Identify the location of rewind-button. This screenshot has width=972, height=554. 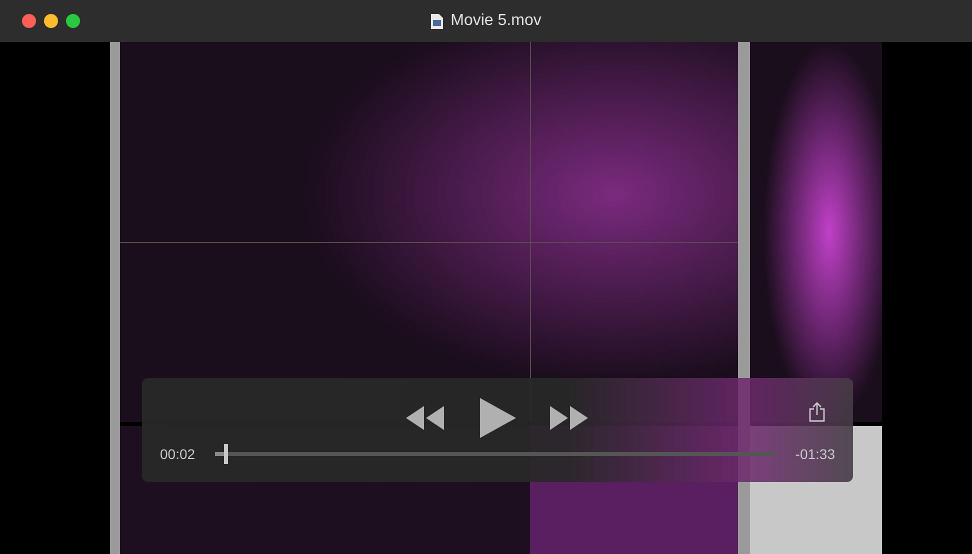
(426, 418).